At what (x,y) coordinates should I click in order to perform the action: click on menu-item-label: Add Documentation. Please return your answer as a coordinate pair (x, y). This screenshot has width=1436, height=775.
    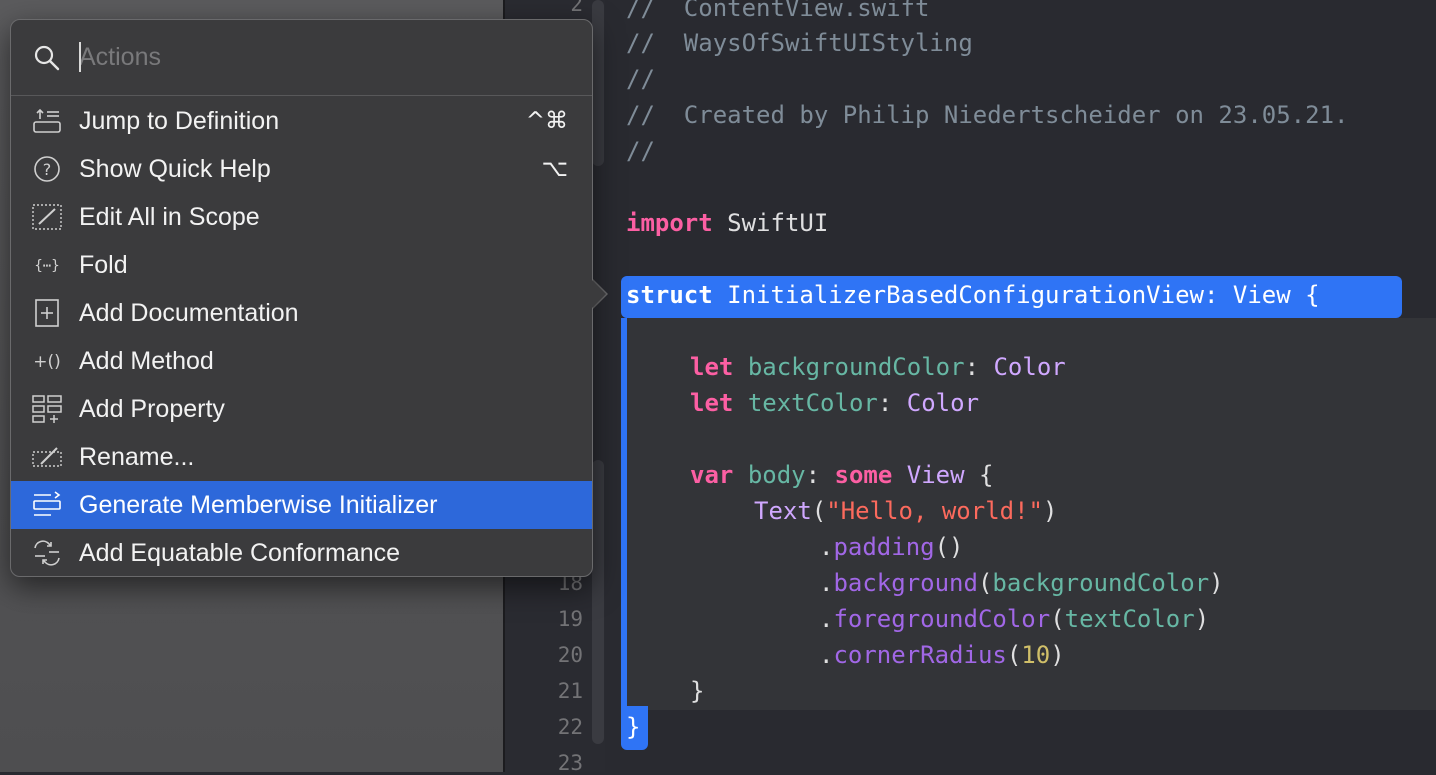
    Looking at the image, I should click on (189, 313).